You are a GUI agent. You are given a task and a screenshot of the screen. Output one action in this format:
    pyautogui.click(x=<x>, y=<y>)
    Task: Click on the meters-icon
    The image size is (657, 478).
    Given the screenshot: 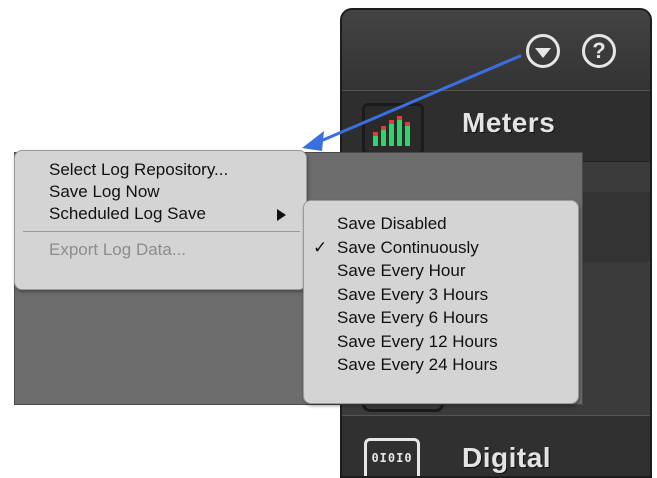 What is the action you would take?
    pyautogui.click(x=393, y=129)
    